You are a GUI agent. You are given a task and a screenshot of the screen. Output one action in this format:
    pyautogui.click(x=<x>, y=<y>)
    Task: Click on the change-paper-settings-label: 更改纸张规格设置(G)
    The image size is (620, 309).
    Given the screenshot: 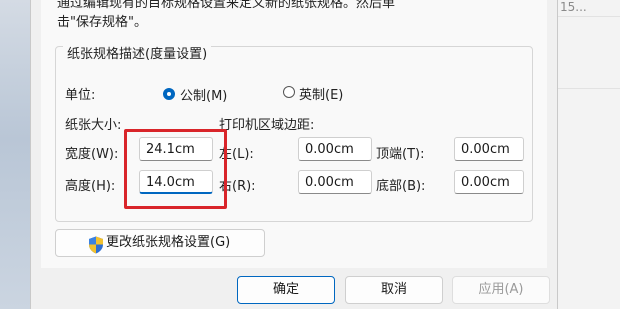 What is the action you would take?
    pyautogui.click(x=168, y=242)
    